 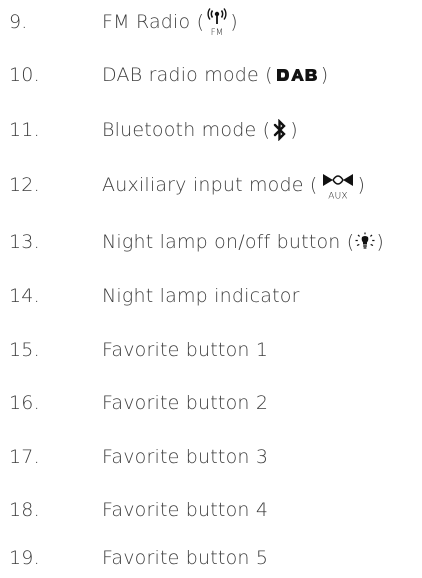 What do you see at coordinates (365, 242) in the screenshot?
I see `night-lamp-icon` at bounding box center [365, 242].